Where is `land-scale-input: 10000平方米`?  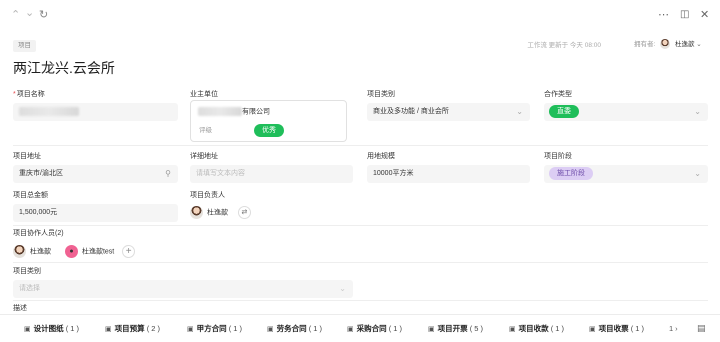 land-scale-input: 10000平方米 is located at coordinates (448, 174).